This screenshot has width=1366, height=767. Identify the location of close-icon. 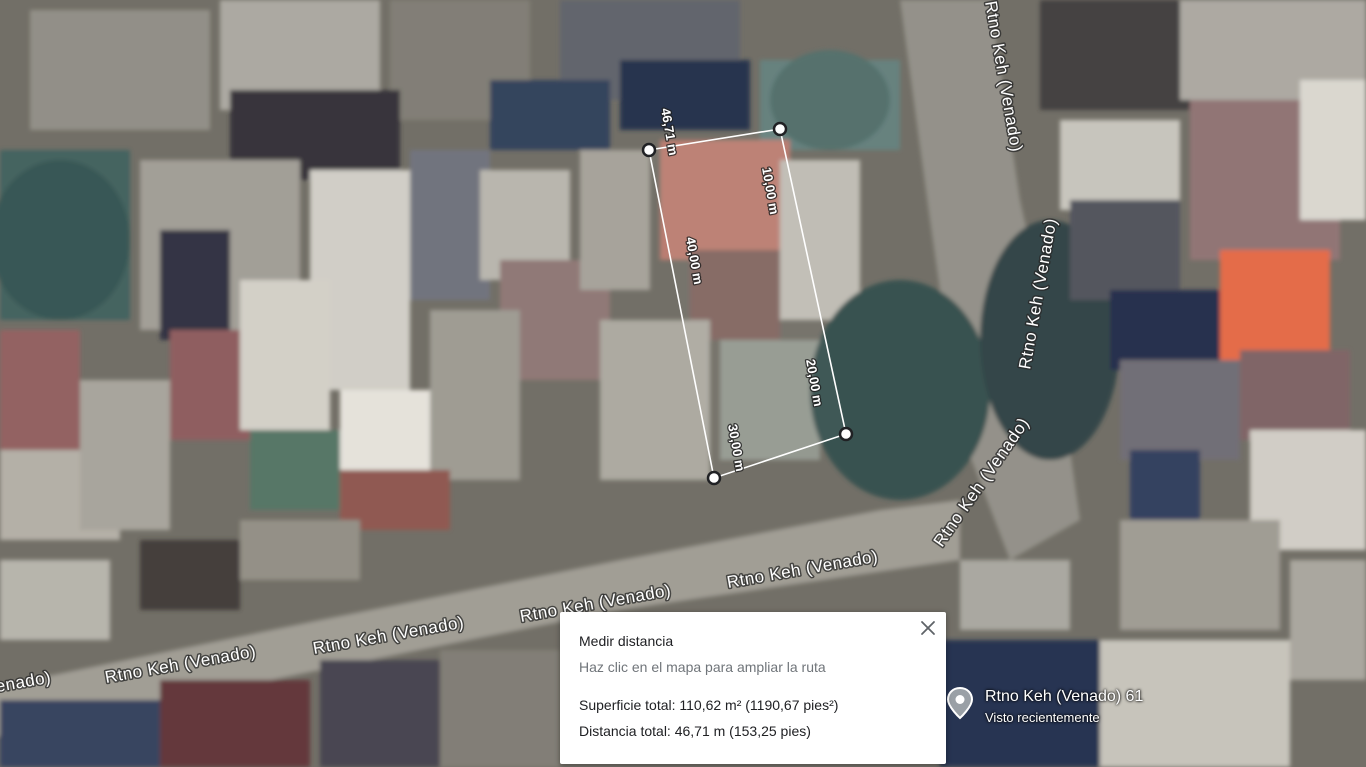
(928, 628).